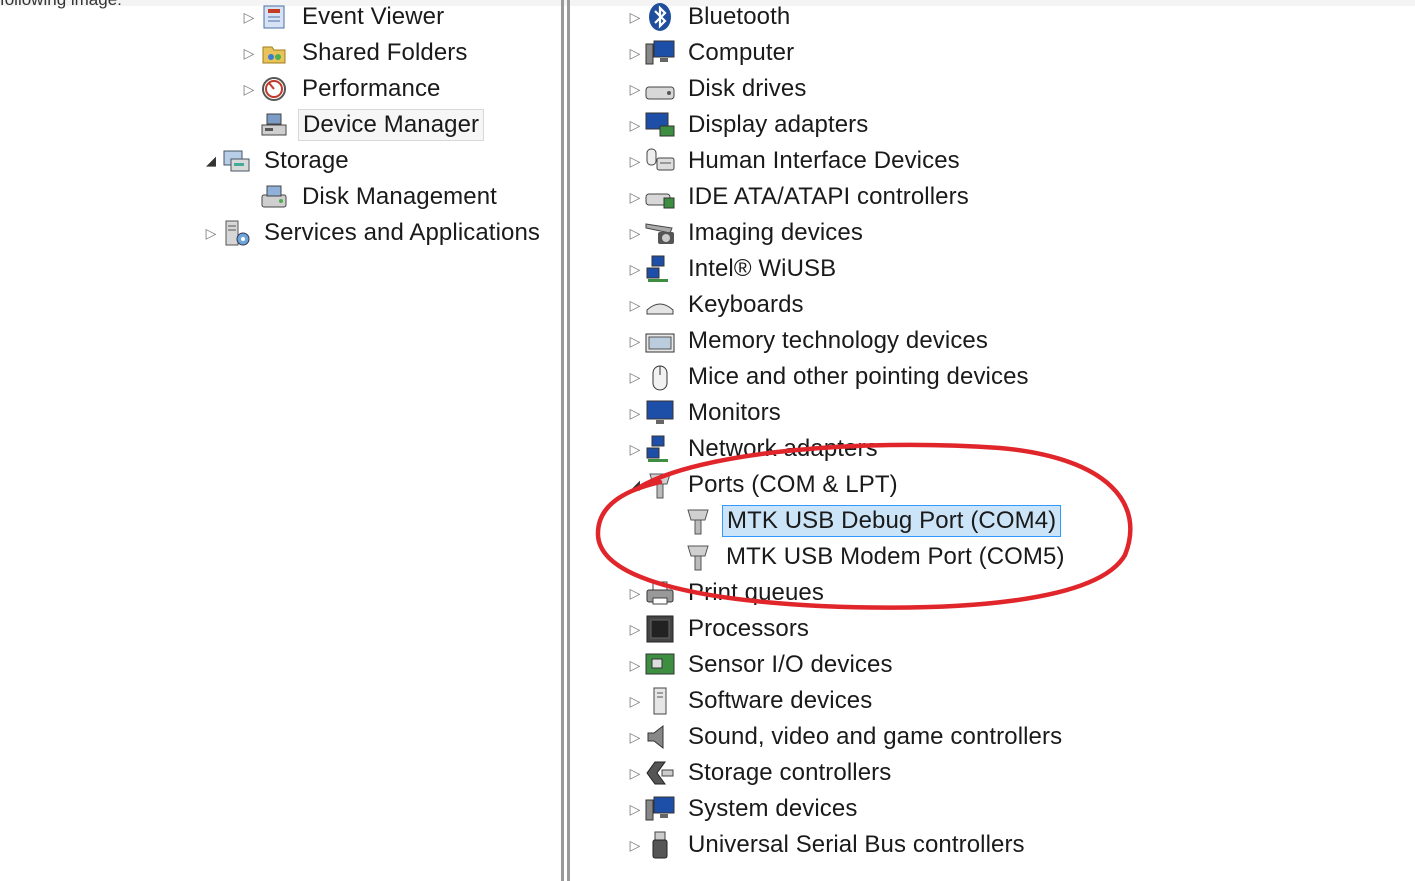 The width and height of the screenshot is (1415, 881). I want to click on category-label: Processors, so click(749, 628).